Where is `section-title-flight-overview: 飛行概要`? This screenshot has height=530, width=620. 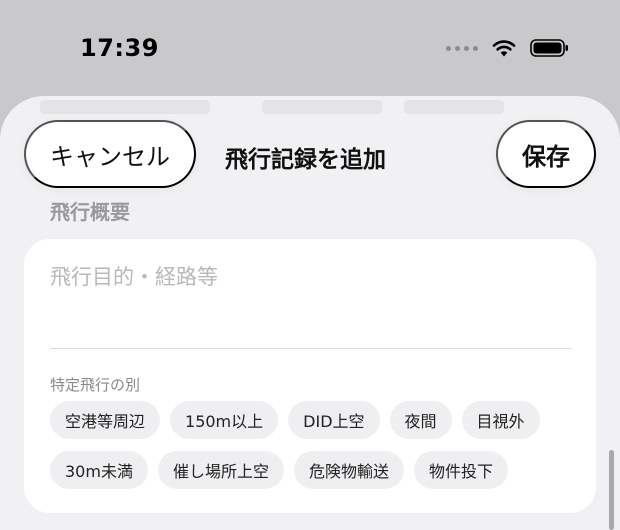
section-title-flight-overview: 飛行概要 is located at coordinates (90, 212).